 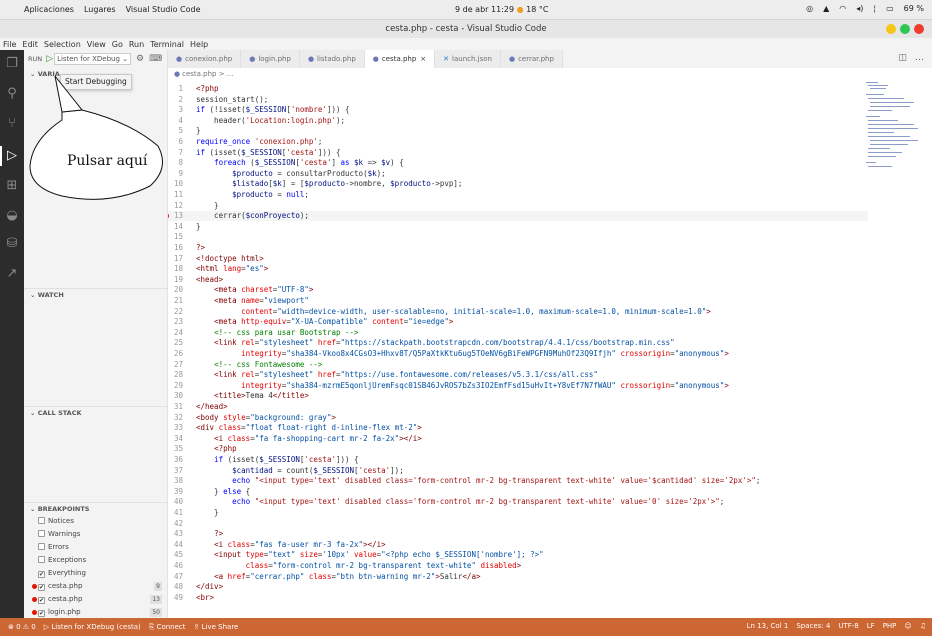 What do you see at coordinates (96, 586) in the screenshot?
I see `breakpoint-cesta-9: ✔ cesta.php 9` at bounding box center [96, 586].